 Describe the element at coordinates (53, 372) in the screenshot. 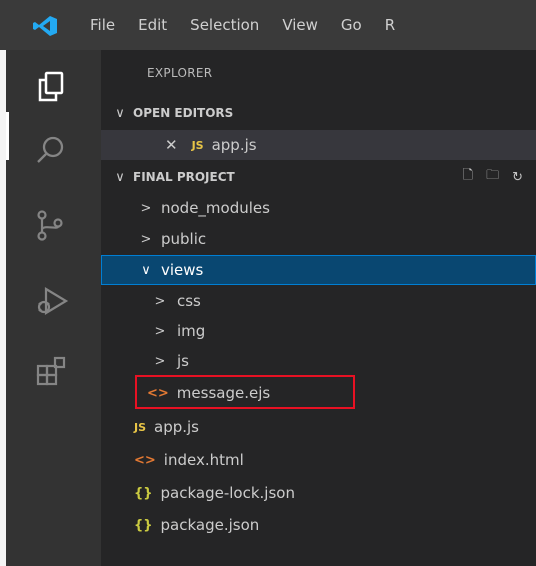

I see `extensions-icon` at that location.